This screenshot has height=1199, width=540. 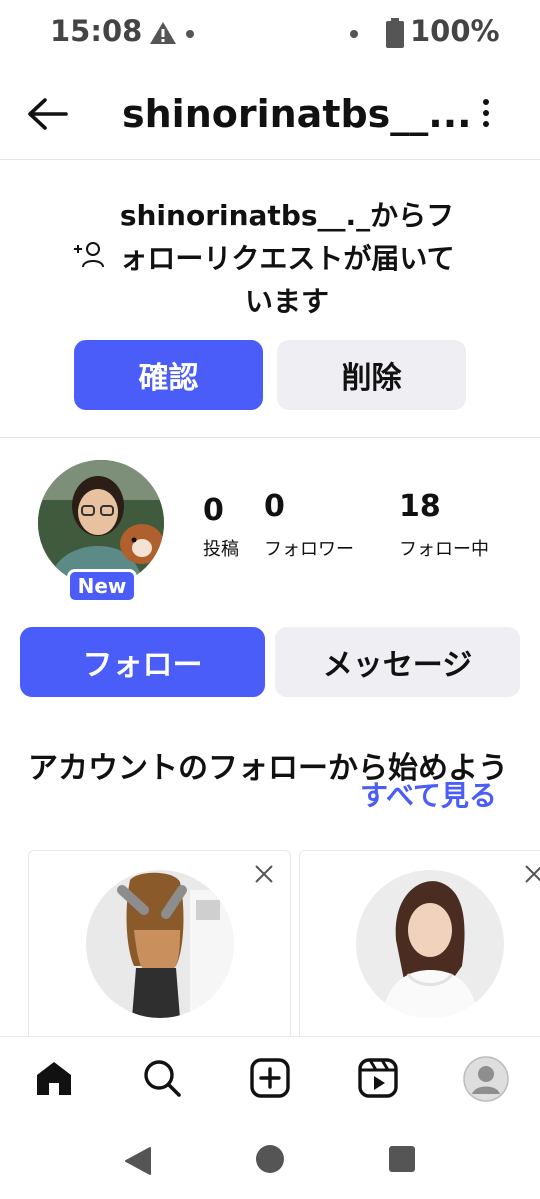 What do you see at coordinates (96, 31) in the screenshot?
I see `status-time: 15:08` at bounding box center [96, 31].